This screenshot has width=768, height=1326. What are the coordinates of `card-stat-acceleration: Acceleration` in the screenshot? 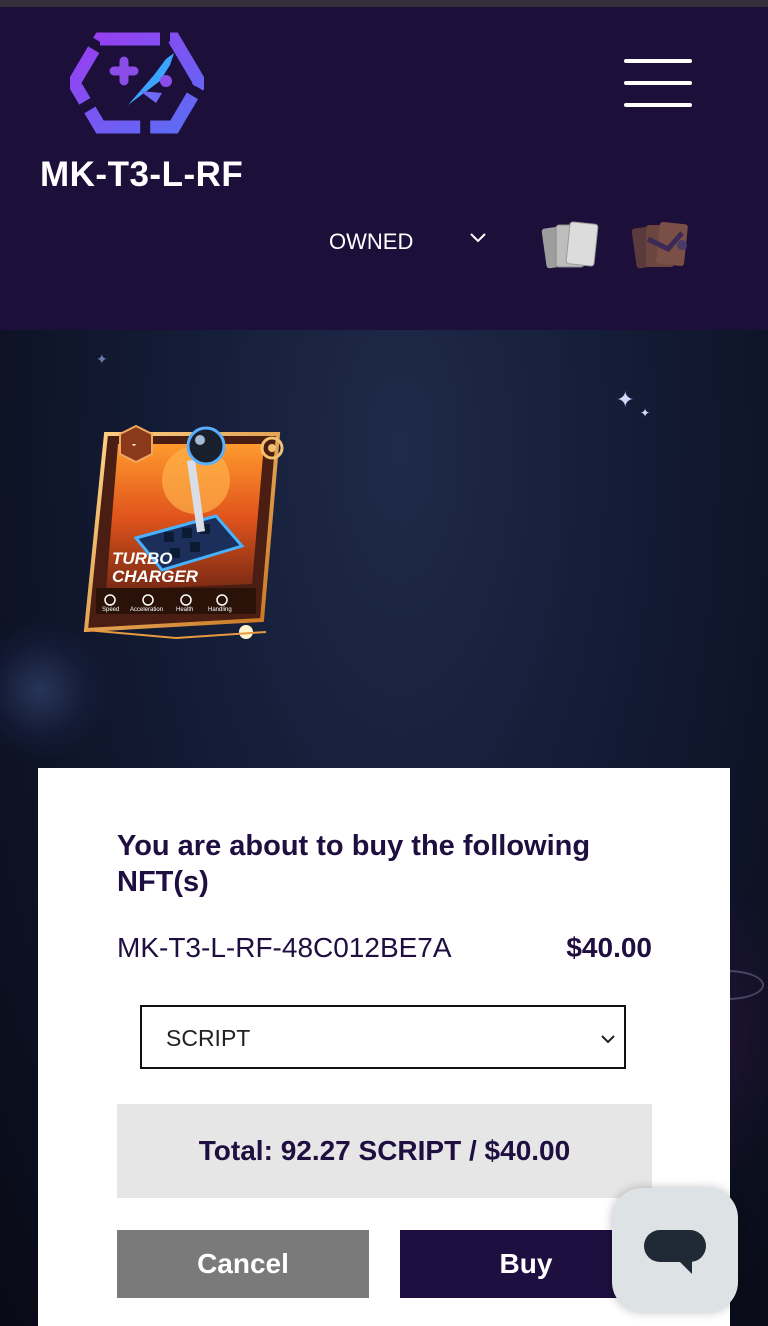 It's located at (146, 610).